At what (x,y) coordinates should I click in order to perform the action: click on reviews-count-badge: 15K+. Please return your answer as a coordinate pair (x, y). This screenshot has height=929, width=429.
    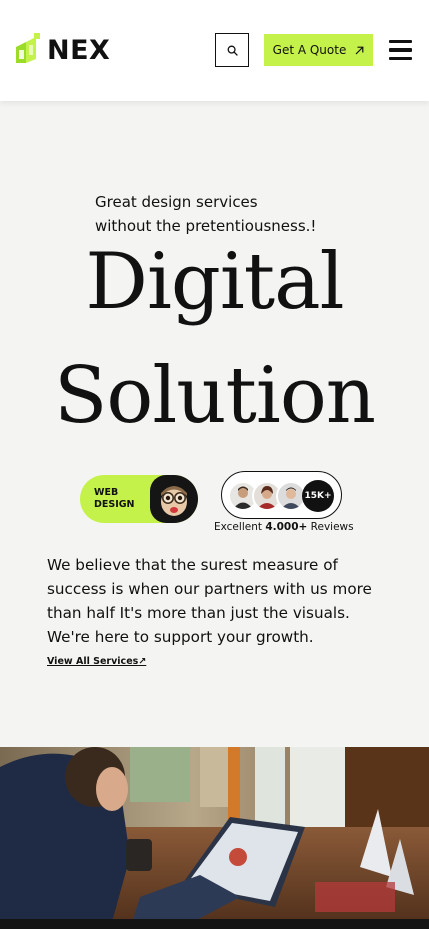
    Looking at the image, I should click on (318, 496).